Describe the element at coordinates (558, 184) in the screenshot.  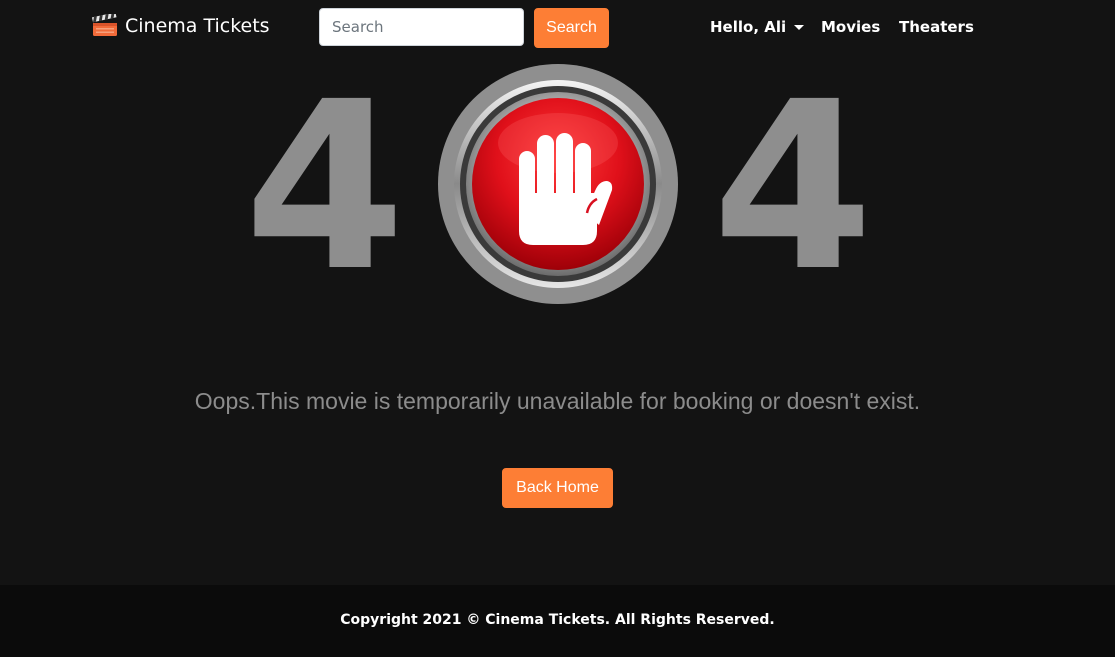
I see `stop-hand-icon` at that location.